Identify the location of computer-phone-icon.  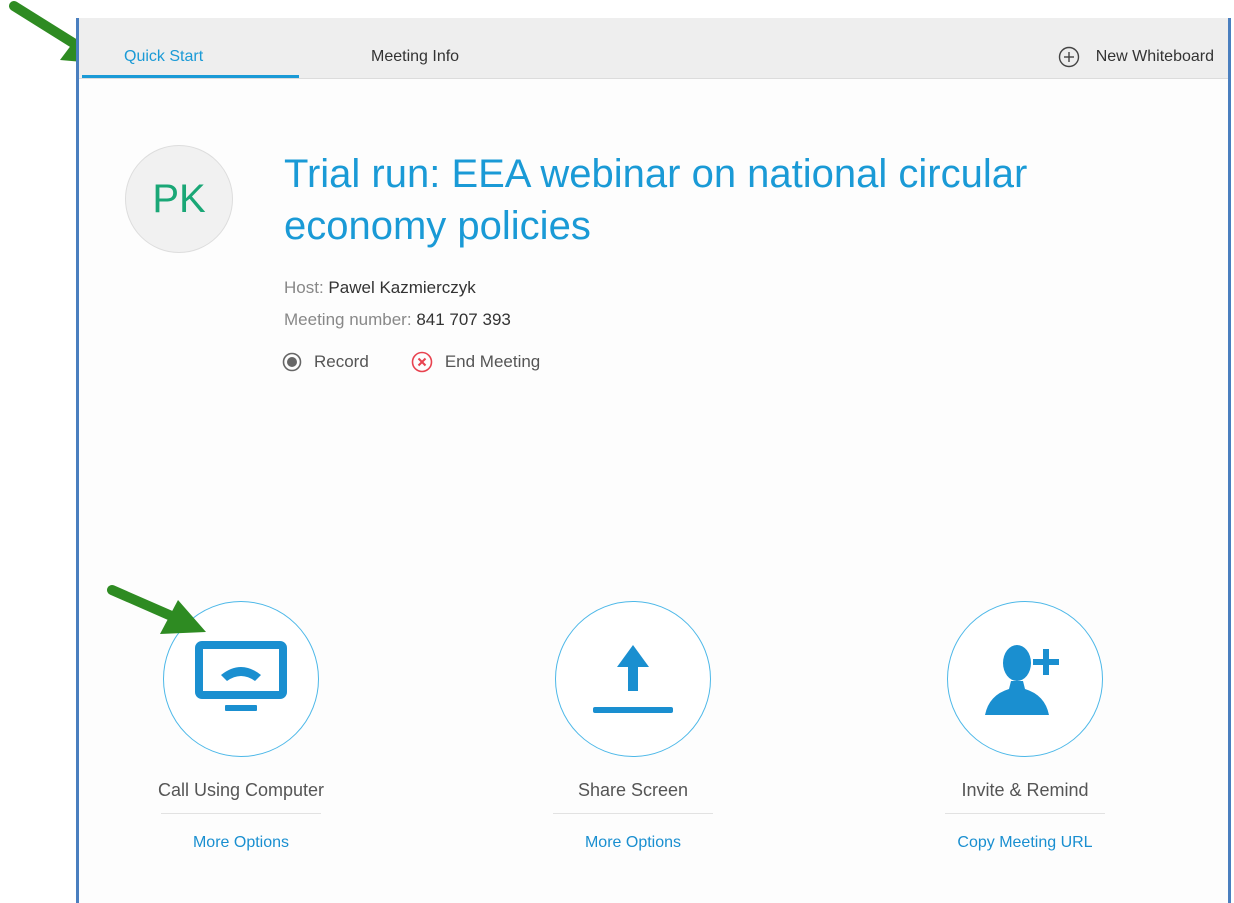
(241, 676).